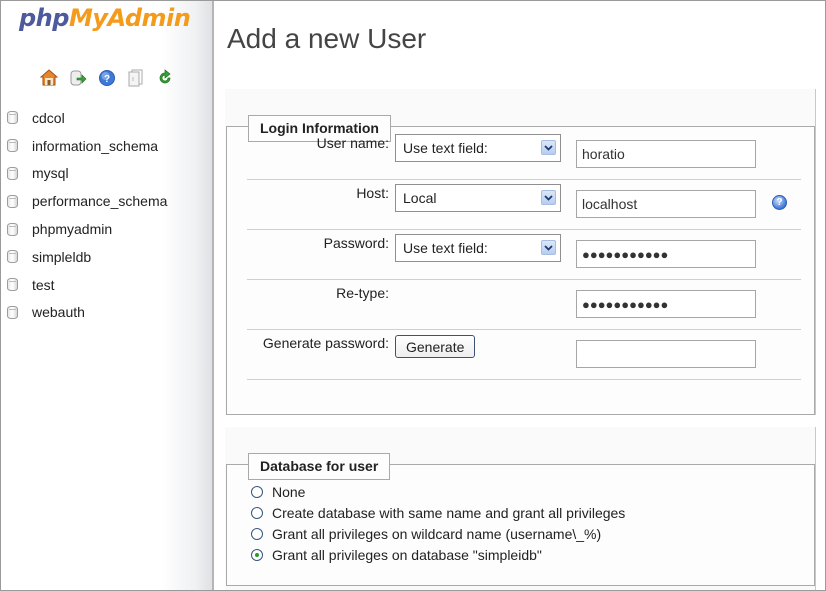  What do you see at coordinates (438, 491) in the screenshot?
I see `option-none: None` at bounding box center [438, 491].